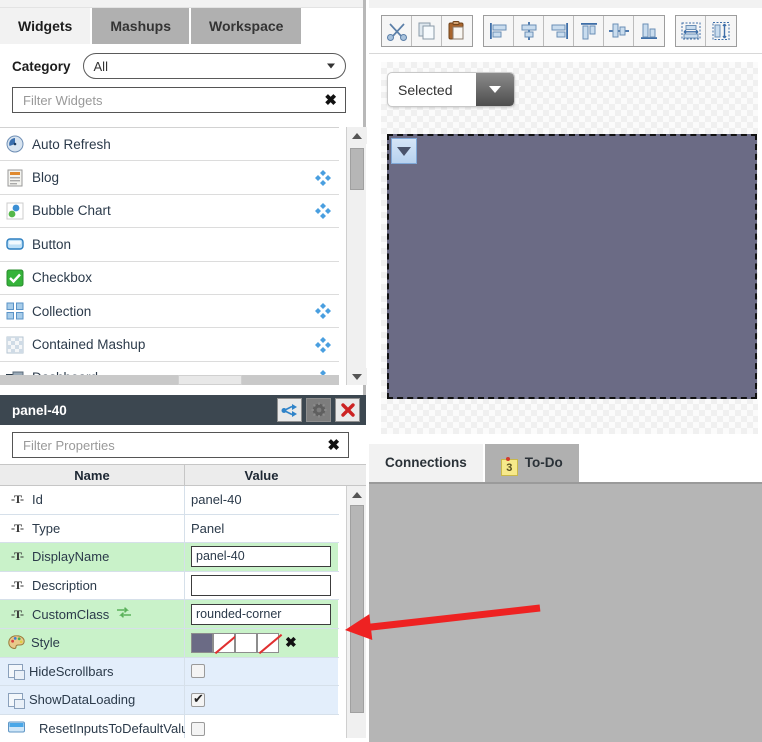  Describe the element at coordinates (71, 557) in the screenshot. I see `property-name-label: DisplayName` at that location.